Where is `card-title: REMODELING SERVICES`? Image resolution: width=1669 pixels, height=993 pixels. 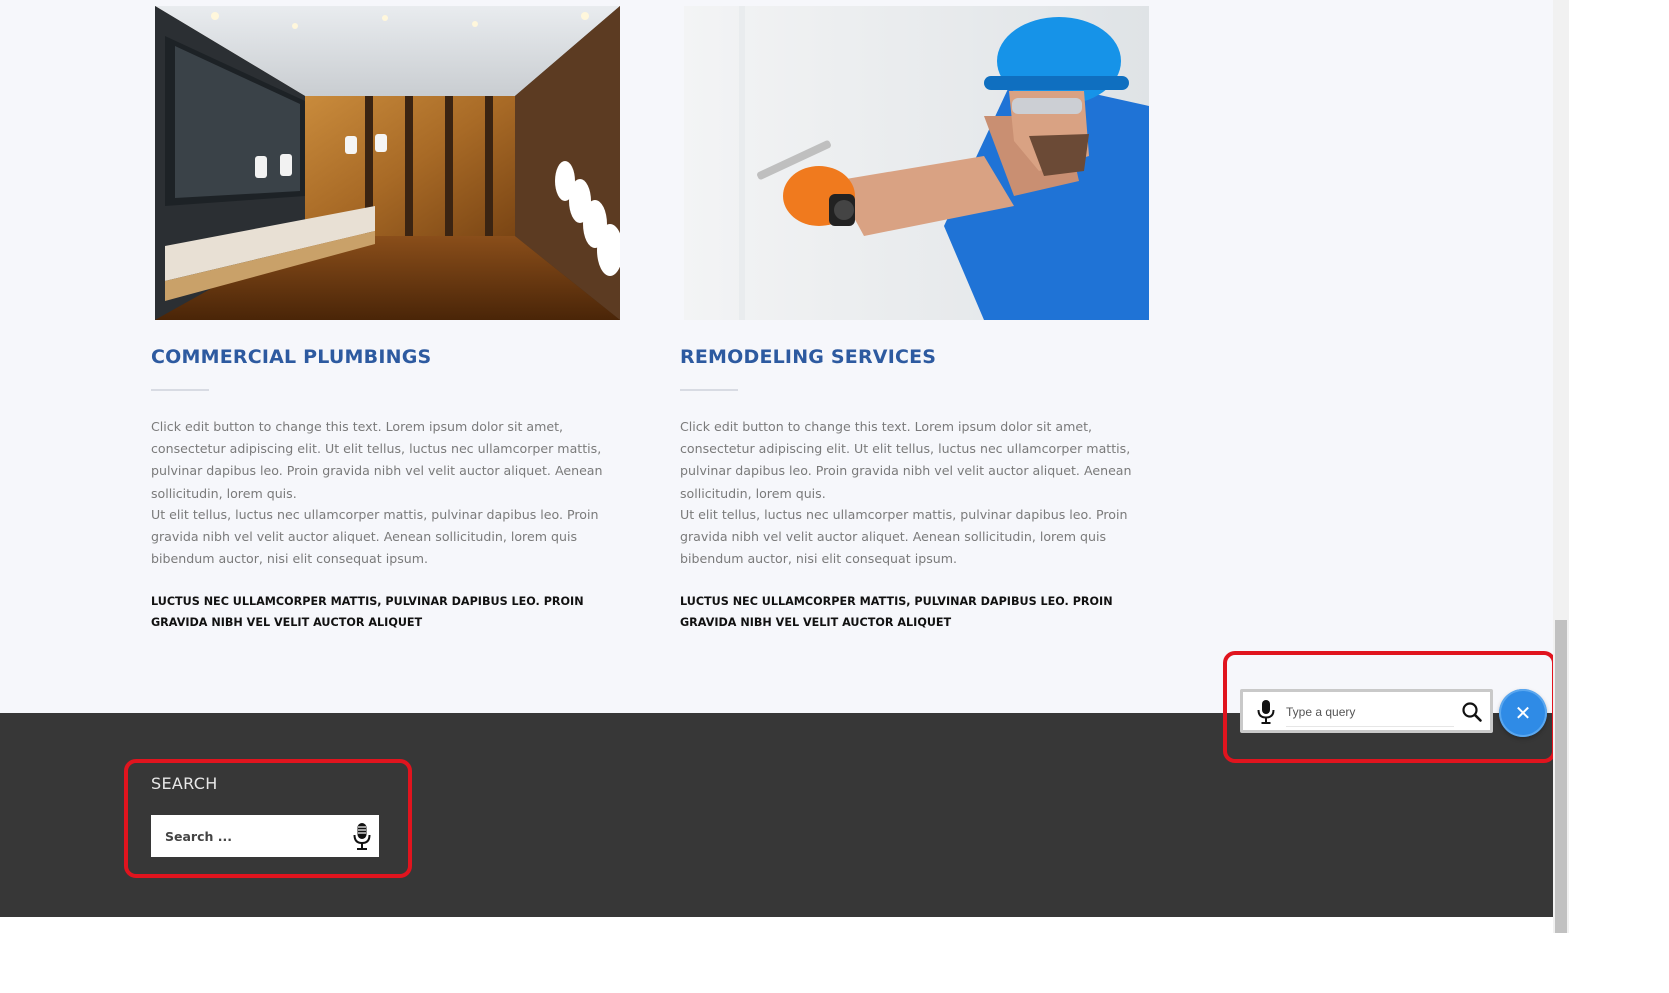
card-title: REMODELING SERVICES is located at coordinates (808, 357).